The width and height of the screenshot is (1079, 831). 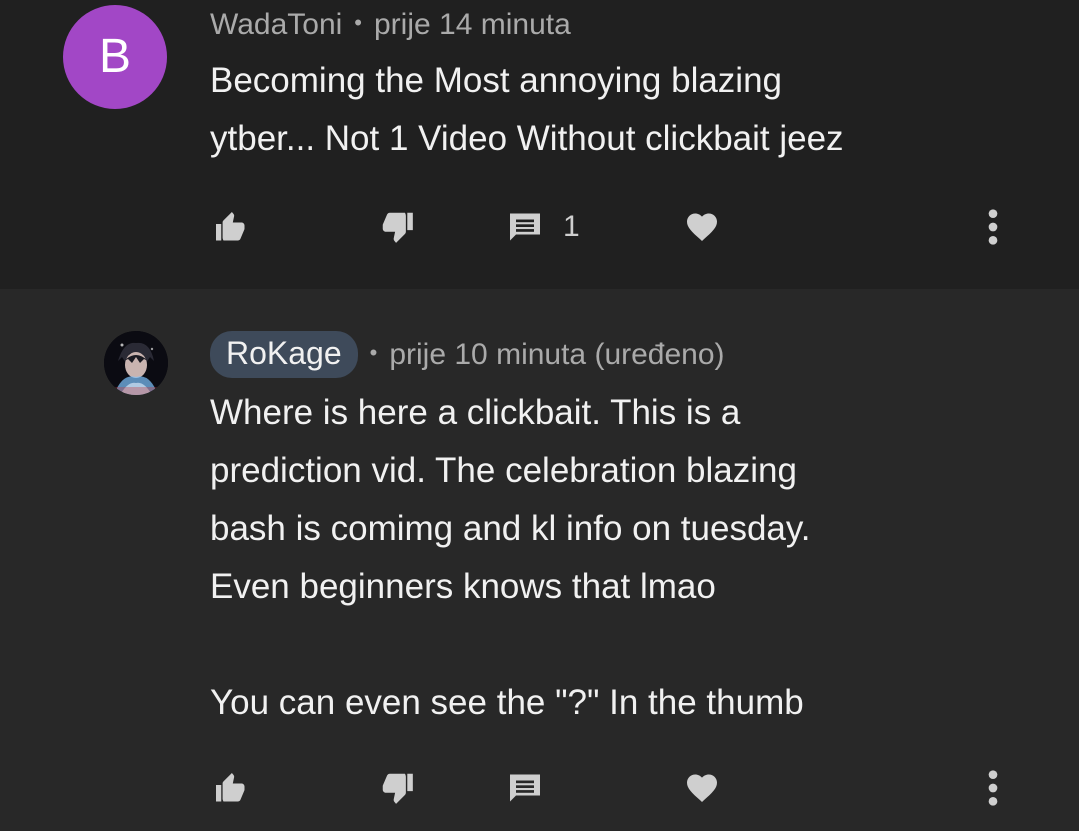 I want to click on reply-count: 1, so click(x=571, y=226).